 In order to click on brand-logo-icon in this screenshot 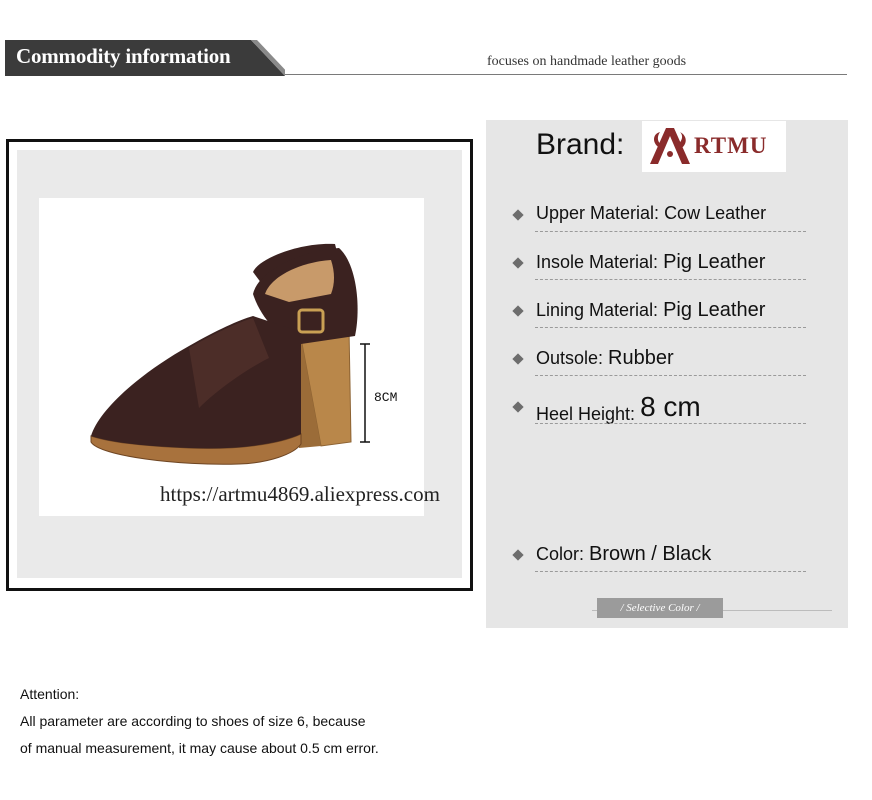, I will do `click(670, 146)`.